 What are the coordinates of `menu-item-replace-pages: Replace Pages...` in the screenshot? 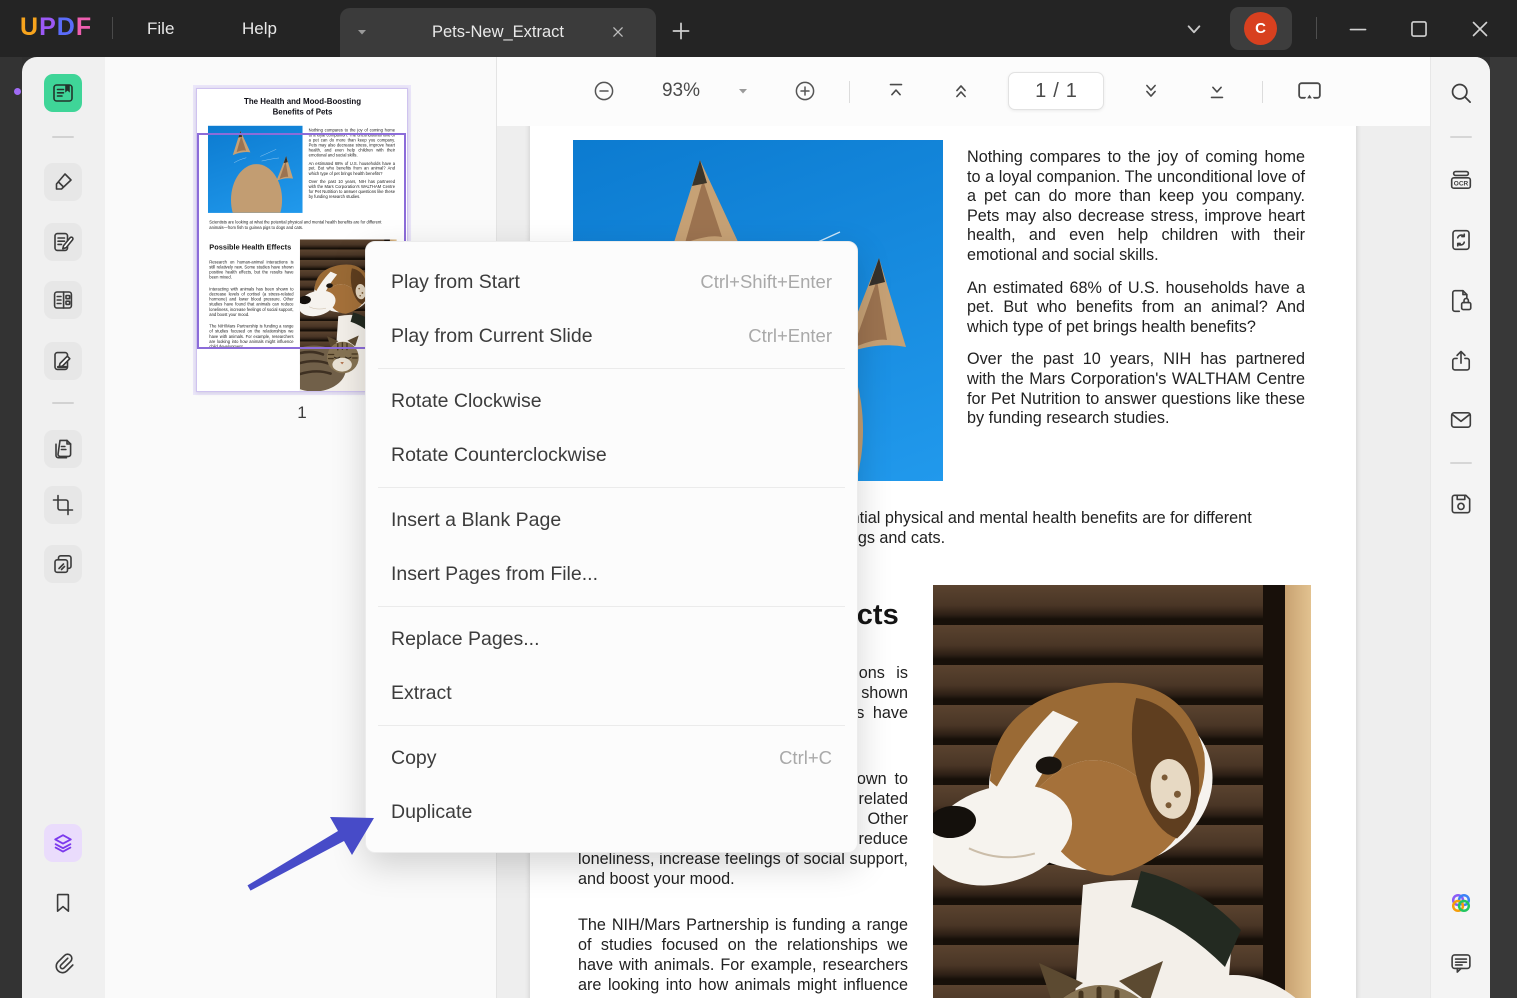 It's located at (611, 639).